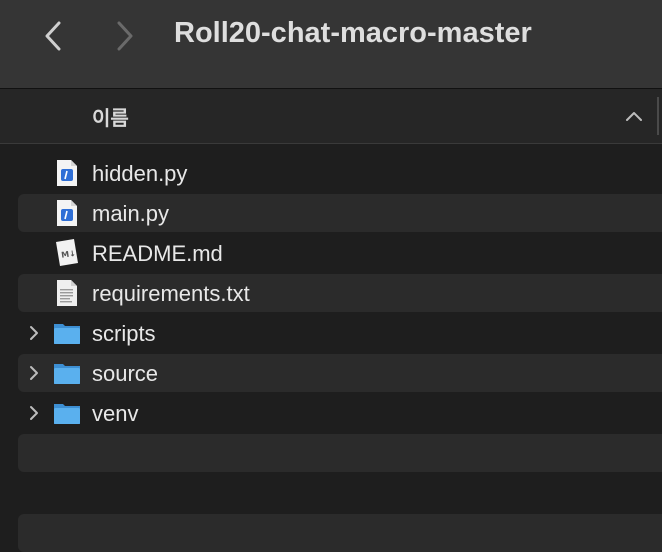 The height and width of the screenshot is (552, 662). I want to click on file-name: main.py, so click(131, 213).